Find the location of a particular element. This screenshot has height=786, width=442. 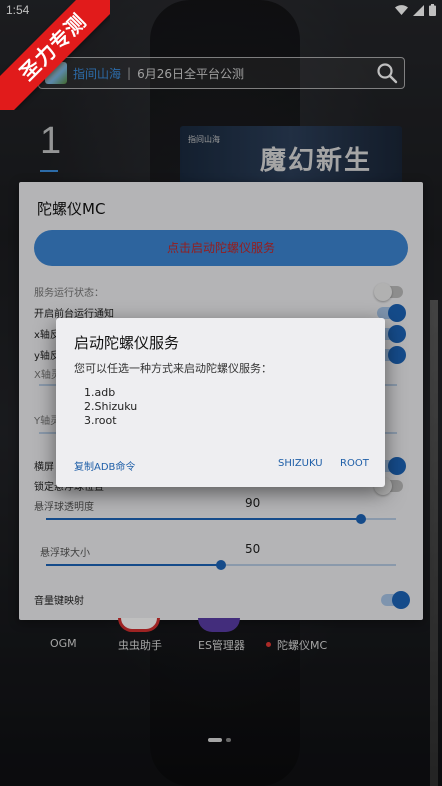

corner-ribbon: 圣力专测 is located at coordinates (55, 55).